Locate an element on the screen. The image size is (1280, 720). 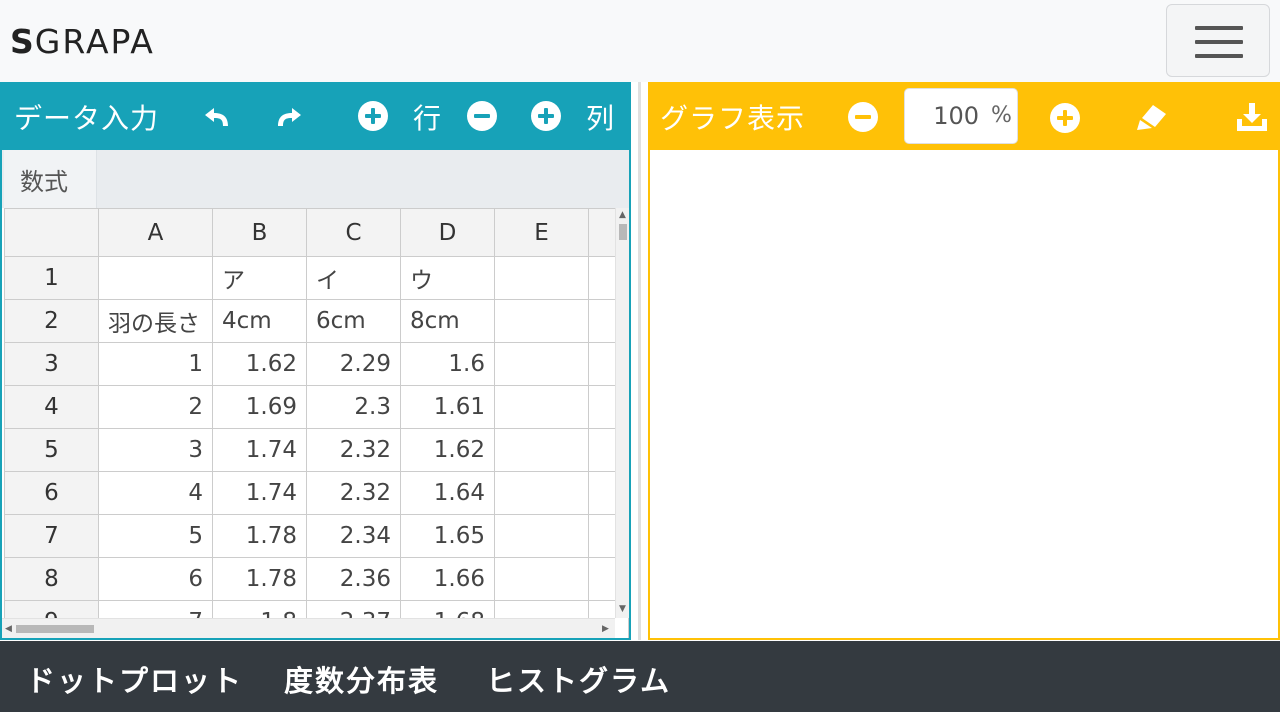
cell: ウ is located at coordinates (447, 278).